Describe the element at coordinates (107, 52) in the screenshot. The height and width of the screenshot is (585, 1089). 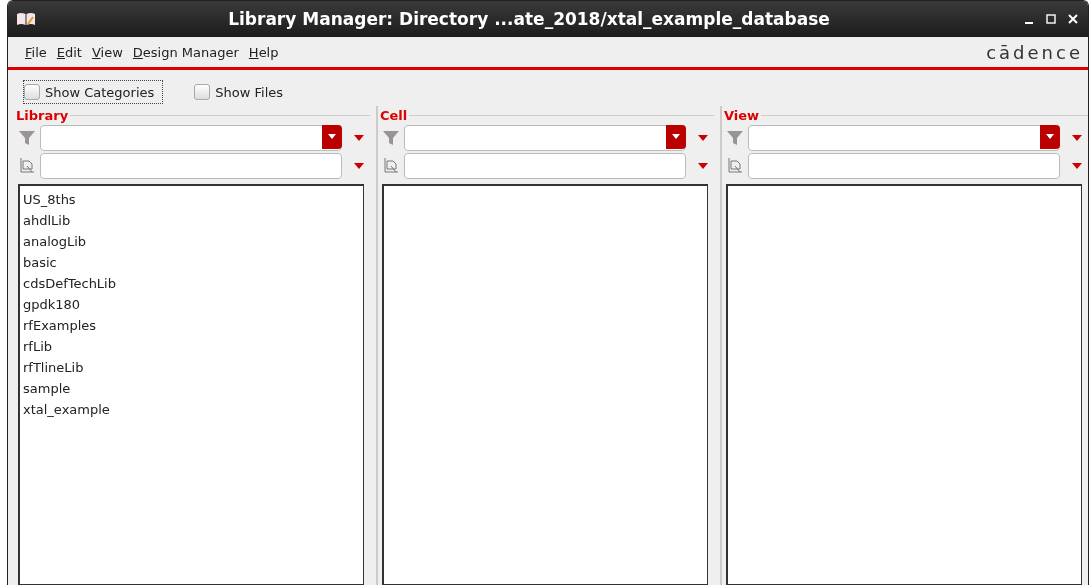
I see `menu-item: View` at that location.